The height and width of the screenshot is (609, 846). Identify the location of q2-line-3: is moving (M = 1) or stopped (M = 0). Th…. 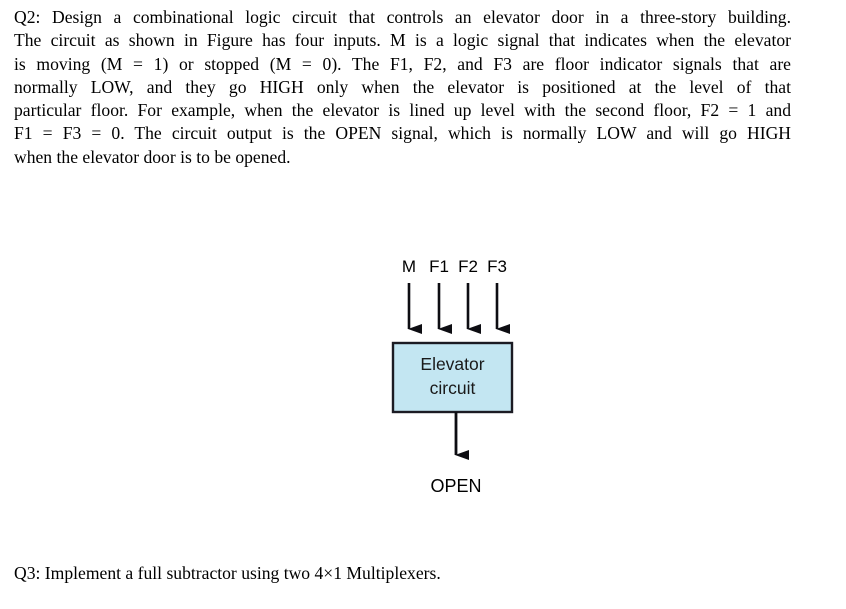
(402, 63).